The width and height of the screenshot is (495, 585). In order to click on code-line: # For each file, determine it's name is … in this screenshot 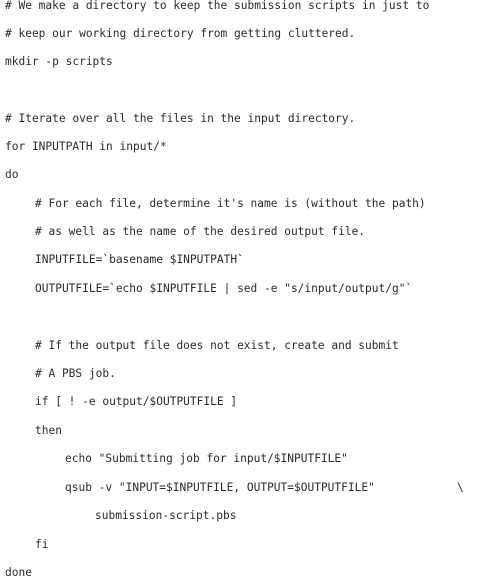, I will do `click(230, 203)`.